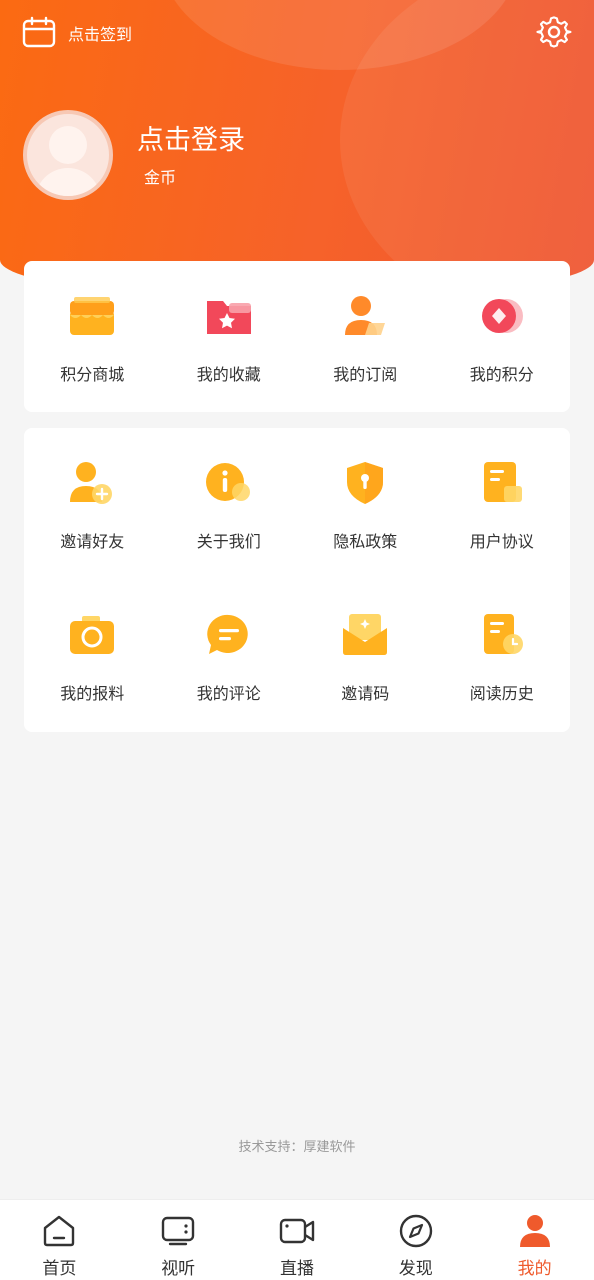 This screenshot has width=594, height=1280. What do you see at coordinates (92, 656) in the screenshot?
I see `menu-item-my-reports: 我的报料` at bounding box center [92, 656].